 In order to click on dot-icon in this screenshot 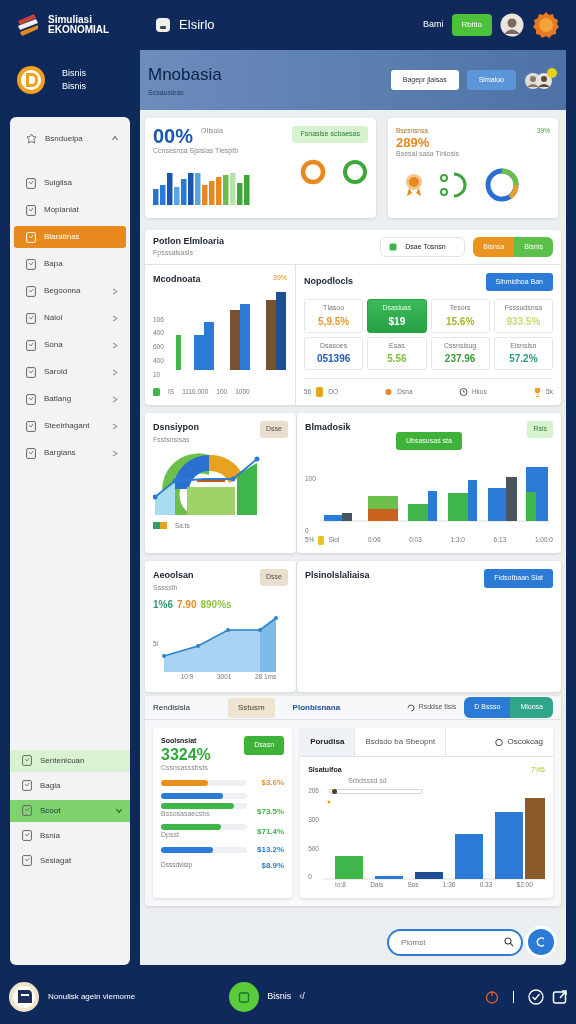, I will do `click(389, 392)`.